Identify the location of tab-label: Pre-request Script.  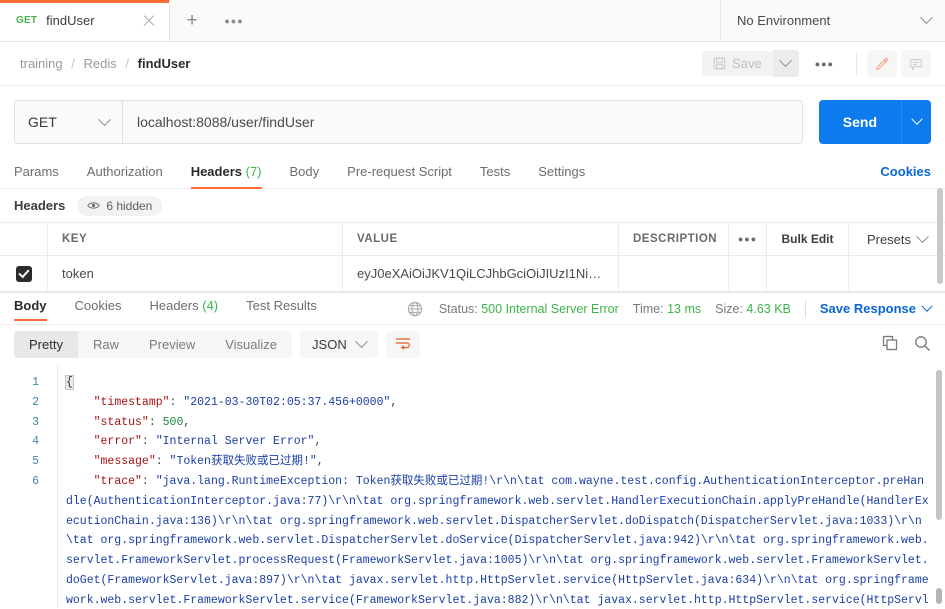
(399, 171).